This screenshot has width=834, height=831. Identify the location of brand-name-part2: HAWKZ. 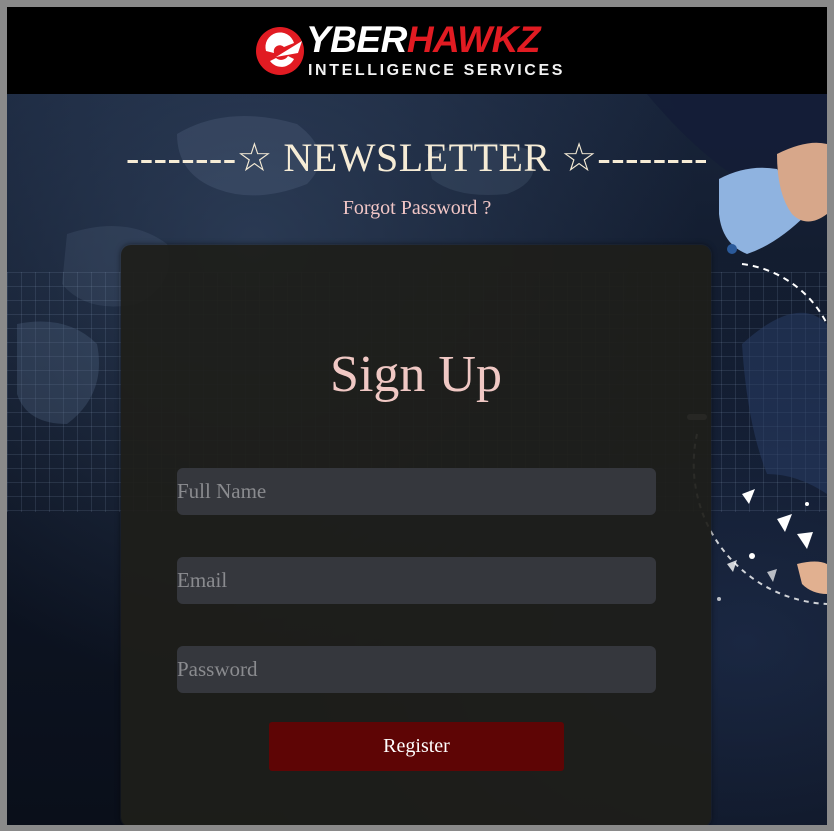
(473, 39).